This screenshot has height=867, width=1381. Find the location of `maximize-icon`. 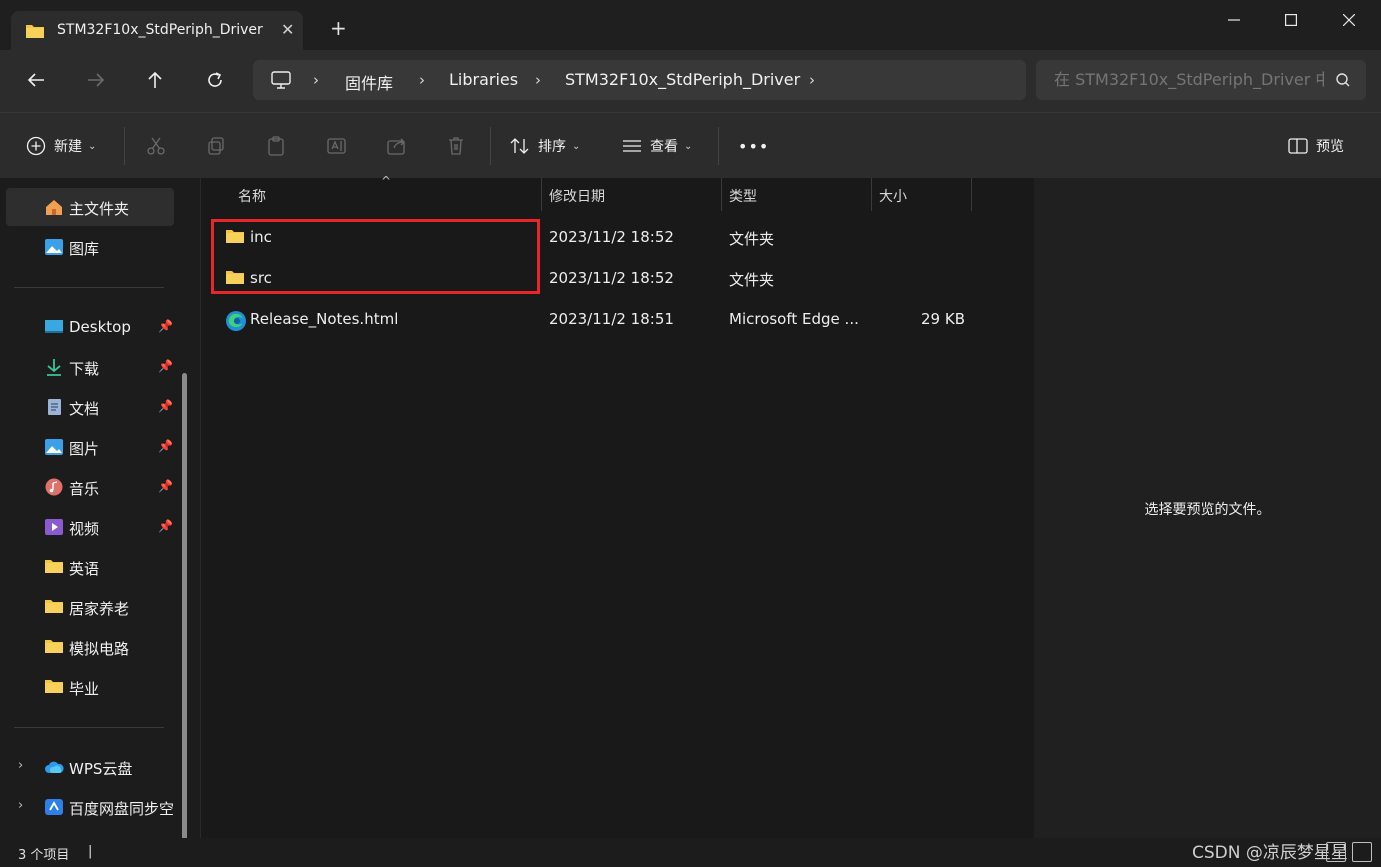

maximize-icon is located at coordinates (1291, 20).